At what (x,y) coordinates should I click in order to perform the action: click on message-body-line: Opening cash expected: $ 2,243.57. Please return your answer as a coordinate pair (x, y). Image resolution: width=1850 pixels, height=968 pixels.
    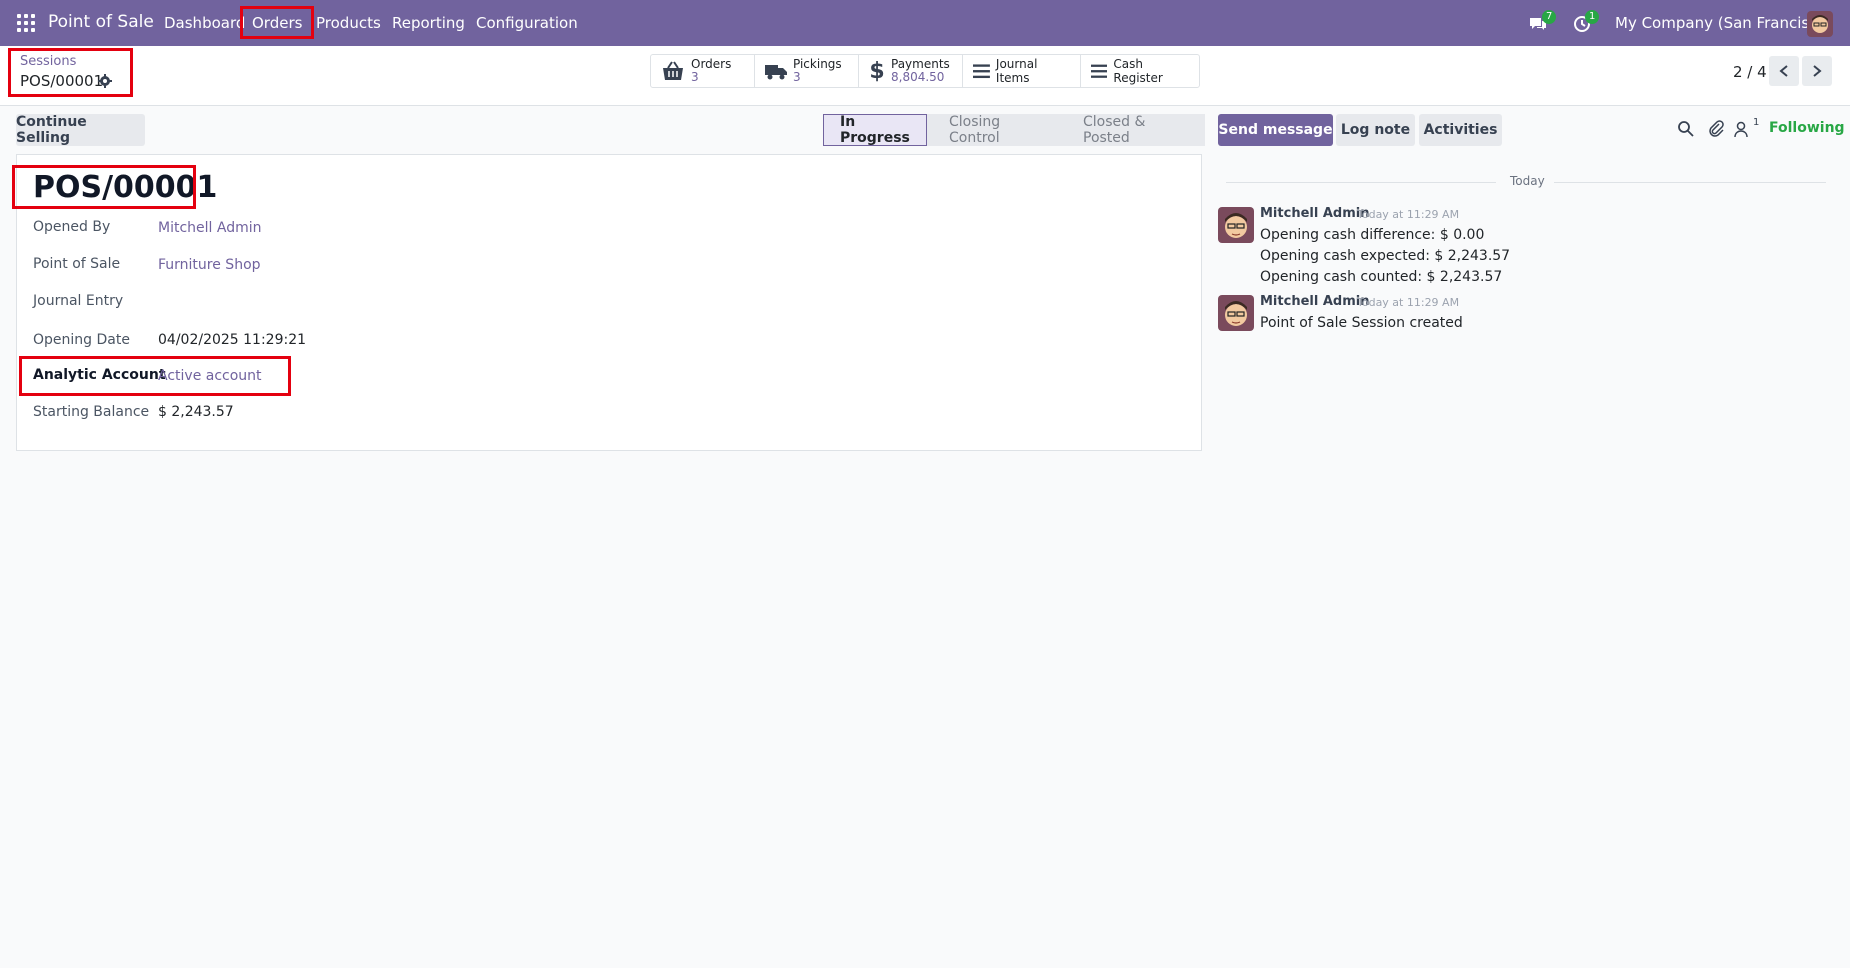
    Looking at the image, I should click on (1385, 256).